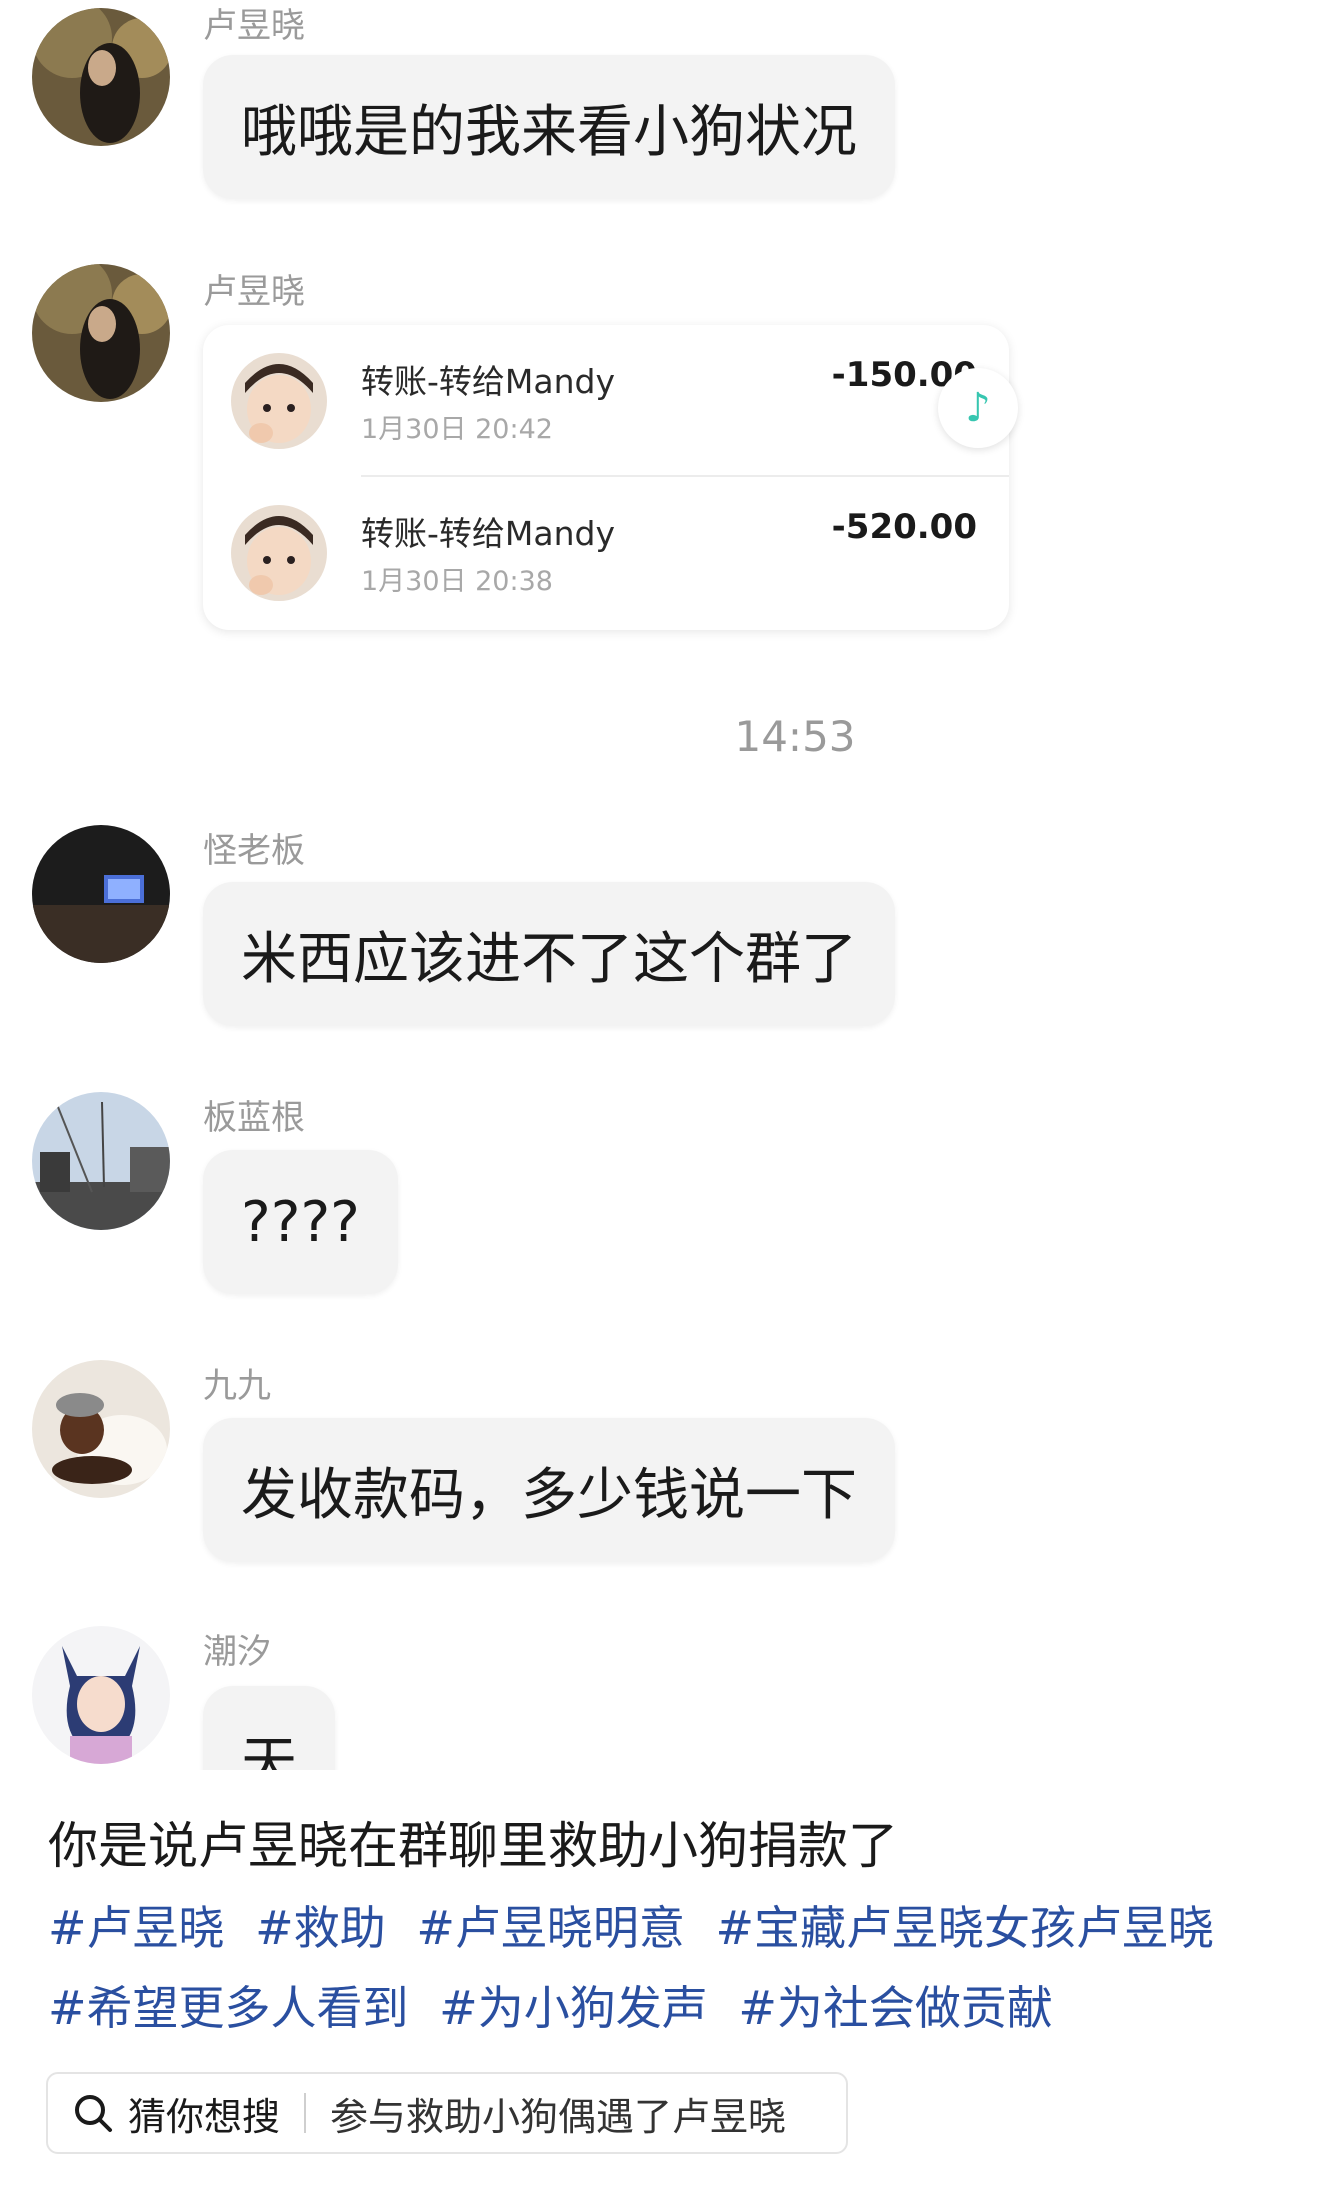  I want to click on search-suggestion: 参与救助小狗偶遇了卢昱晓, so click(558, 2113).